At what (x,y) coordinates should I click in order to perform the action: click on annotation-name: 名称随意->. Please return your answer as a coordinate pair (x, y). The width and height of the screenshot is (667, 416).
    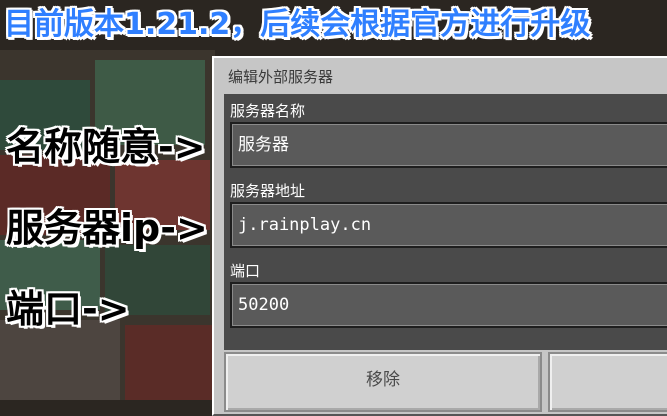
    Looking at the image, I should click on (106, 147).